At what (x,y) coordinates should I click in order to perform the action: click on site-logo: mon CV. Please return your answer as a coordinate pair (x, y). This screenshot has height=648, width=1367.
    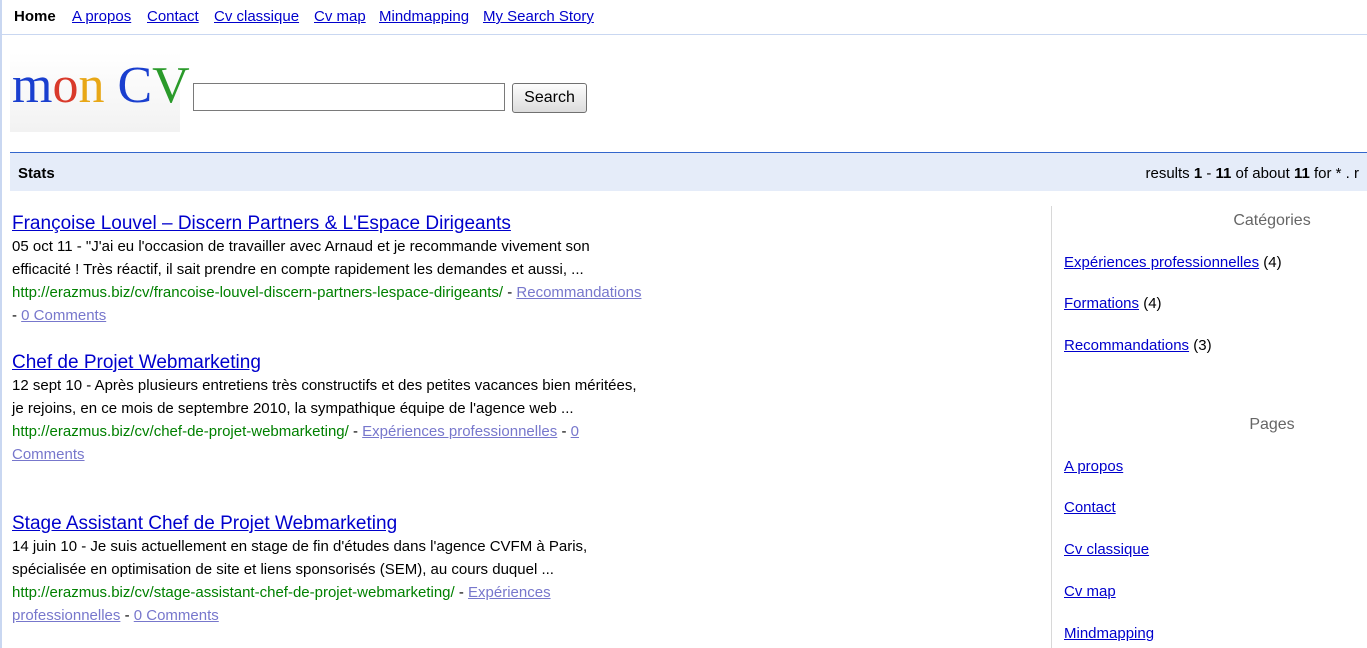
    Looking at the image, I should click on (101, 86).